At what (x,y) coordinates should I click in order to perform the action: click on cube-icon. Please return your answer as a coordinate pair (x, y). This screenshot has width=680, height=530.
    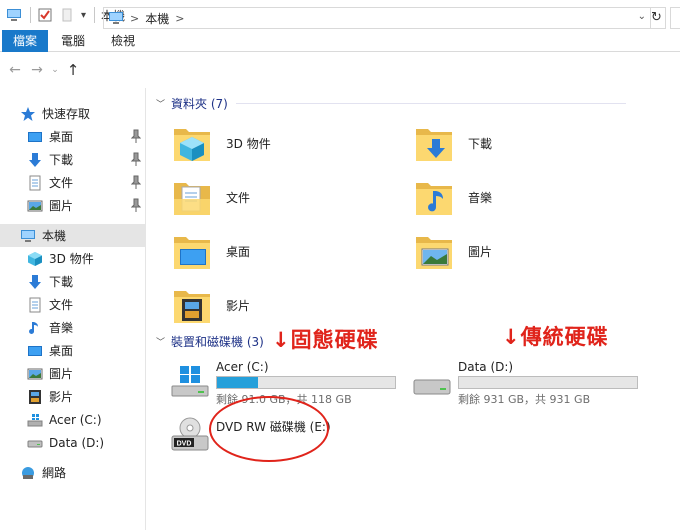
    Looking at the image, I should click on (35, 258).